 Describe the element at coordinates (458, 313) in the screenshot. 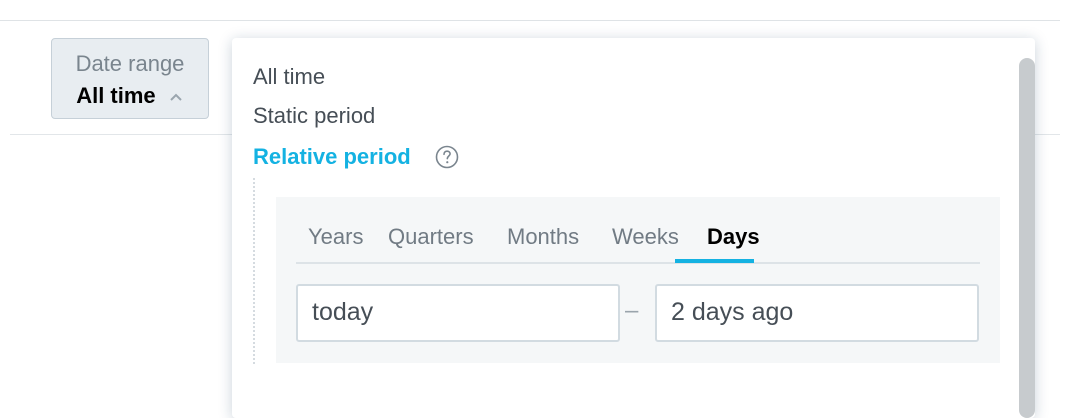

I see `from-date-input: today` at that location.